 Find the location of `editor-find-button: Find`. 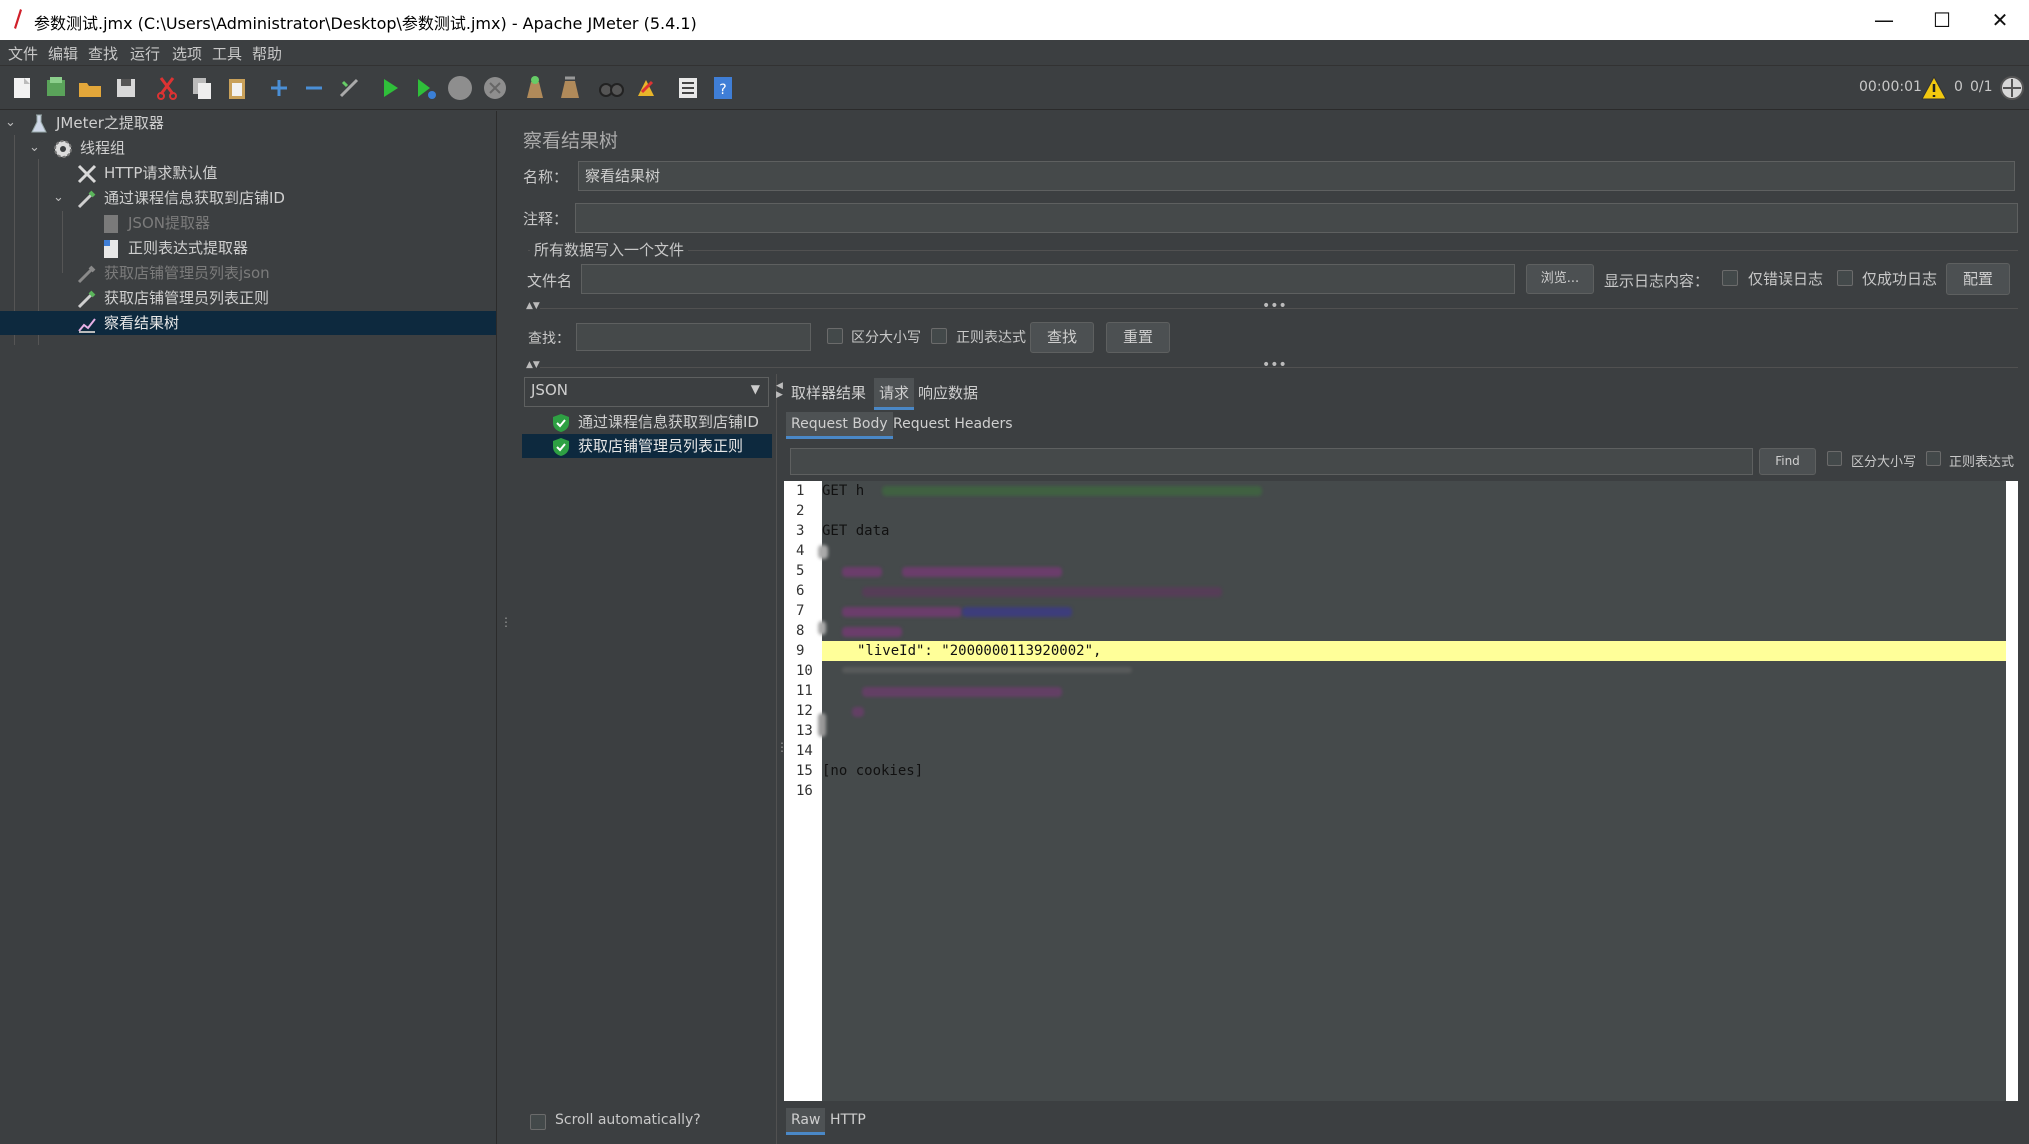

editor-find-button: Find is located at coordinates (1787, 461).